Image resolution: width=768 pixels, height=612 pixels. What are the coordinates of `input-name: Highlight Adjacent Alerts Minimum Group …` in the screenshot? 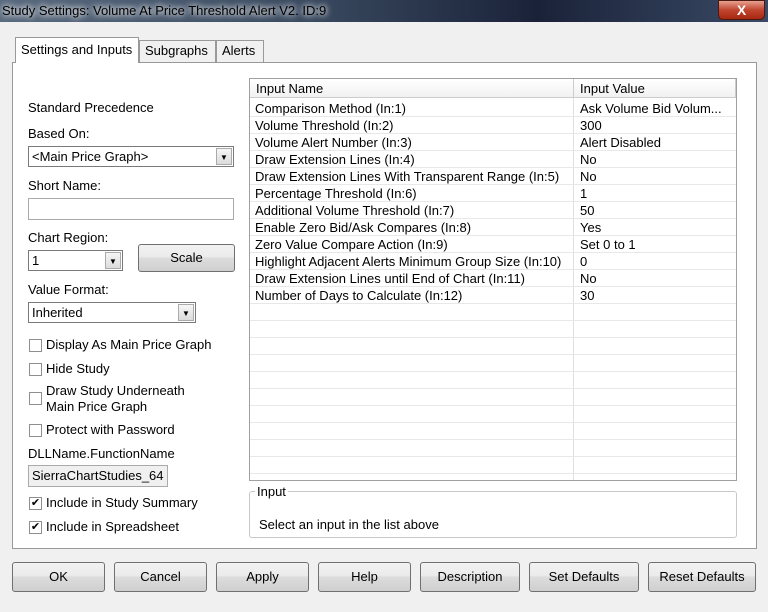 It's located at (408, 261).